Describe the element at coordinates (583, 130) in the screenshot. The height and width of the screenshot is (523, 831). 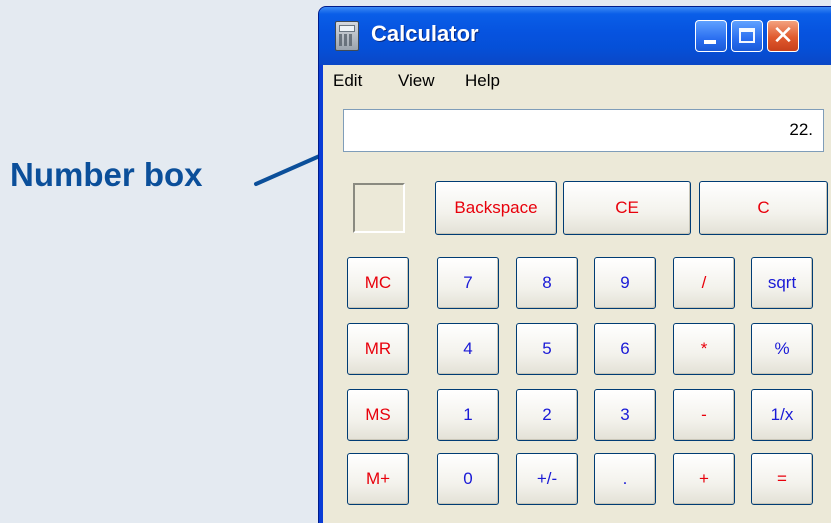
I see `number-box: 22.` at that location.